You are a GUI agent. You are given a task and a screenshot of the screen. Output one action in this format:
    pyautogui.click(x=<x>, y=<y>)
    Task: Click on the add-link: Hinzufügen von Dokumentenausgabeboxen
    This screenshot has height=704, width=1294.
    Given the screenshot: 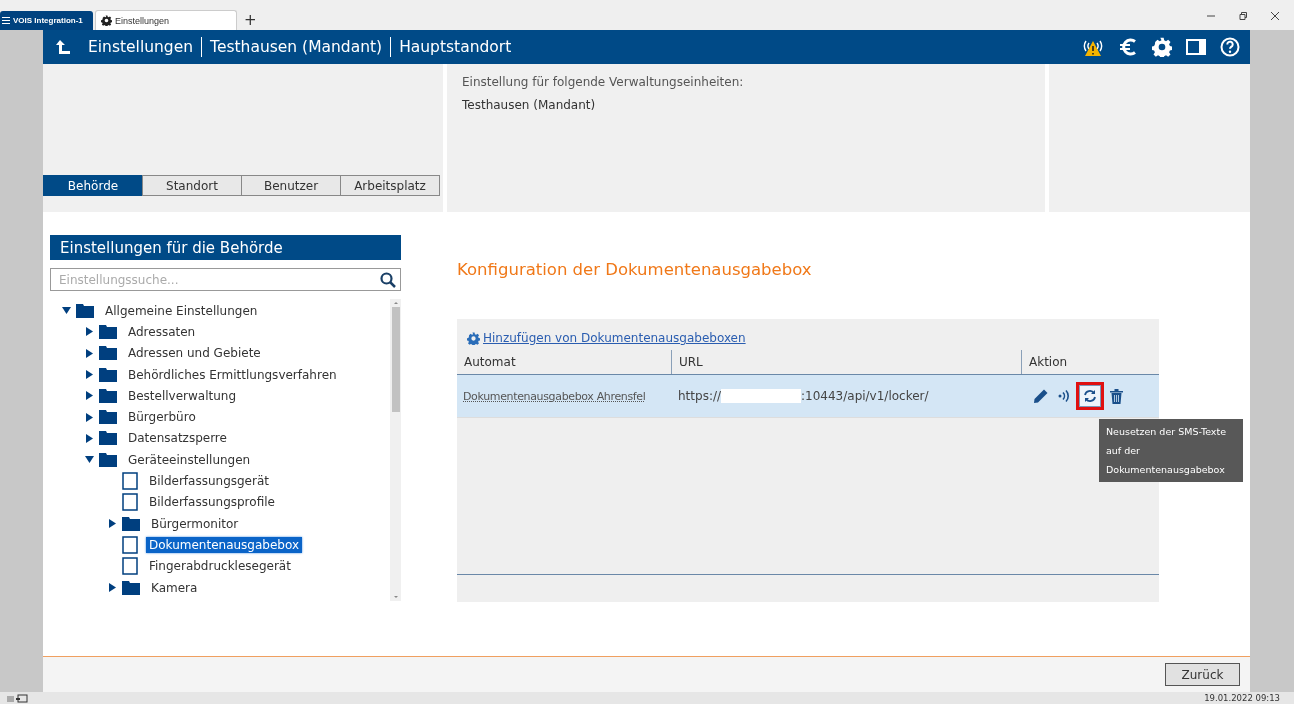 What is the action you would take?
    pyautogui.click(x=614, y=338)
    